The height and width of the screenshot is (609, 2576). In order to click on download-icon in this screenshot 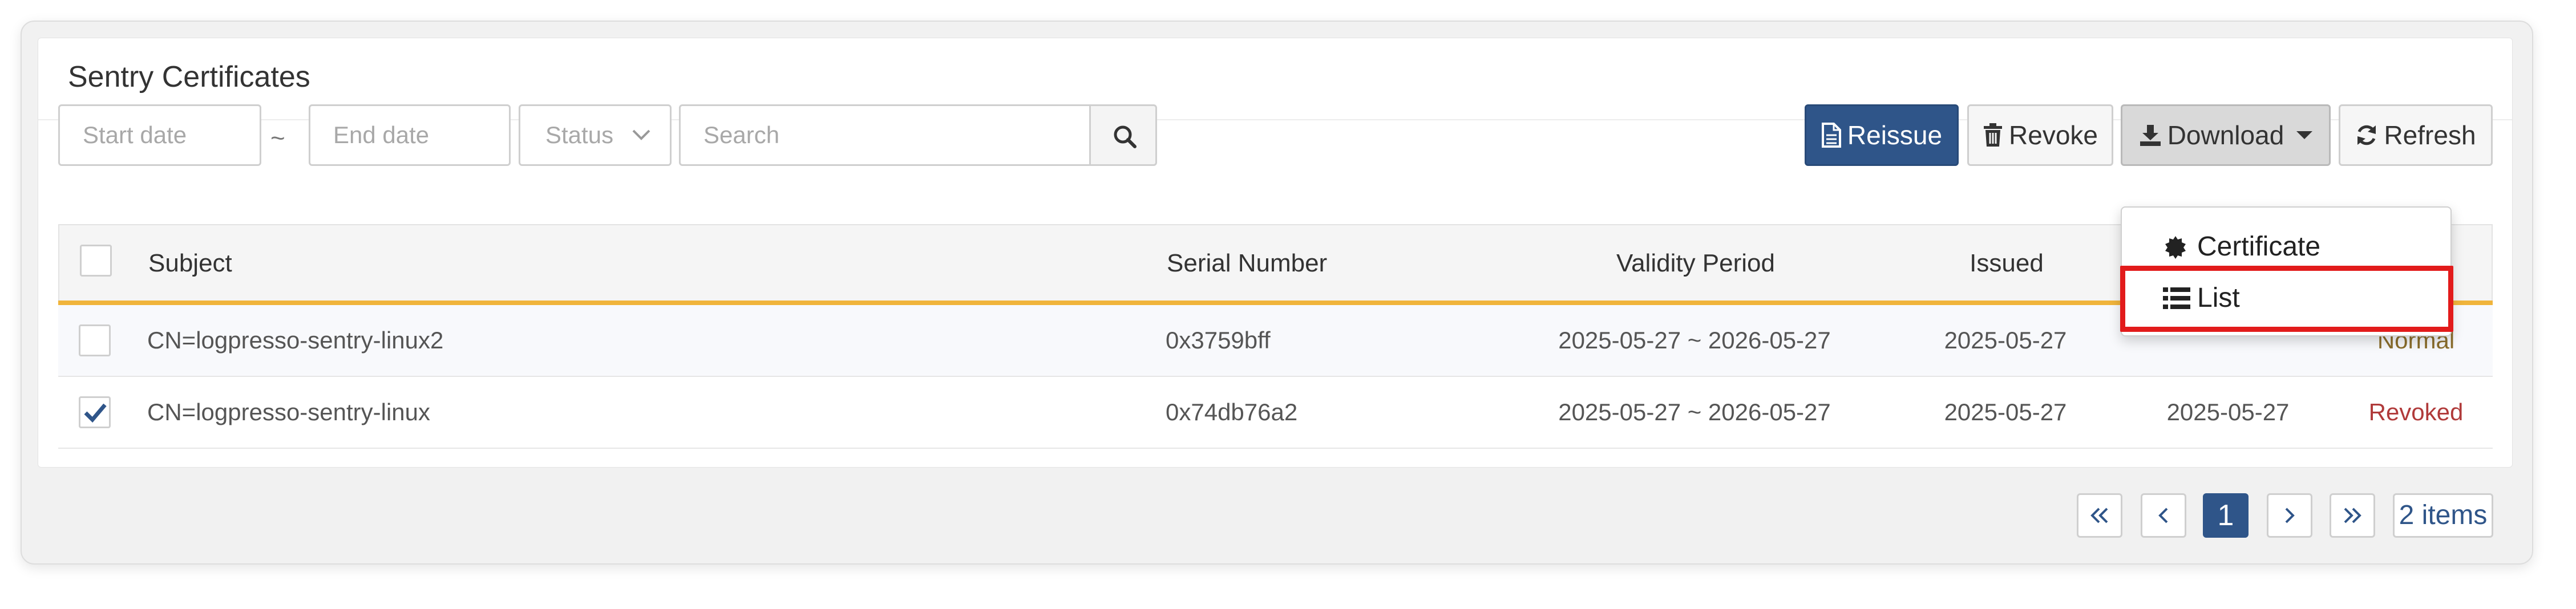, I will do `click(2150, 135)`.